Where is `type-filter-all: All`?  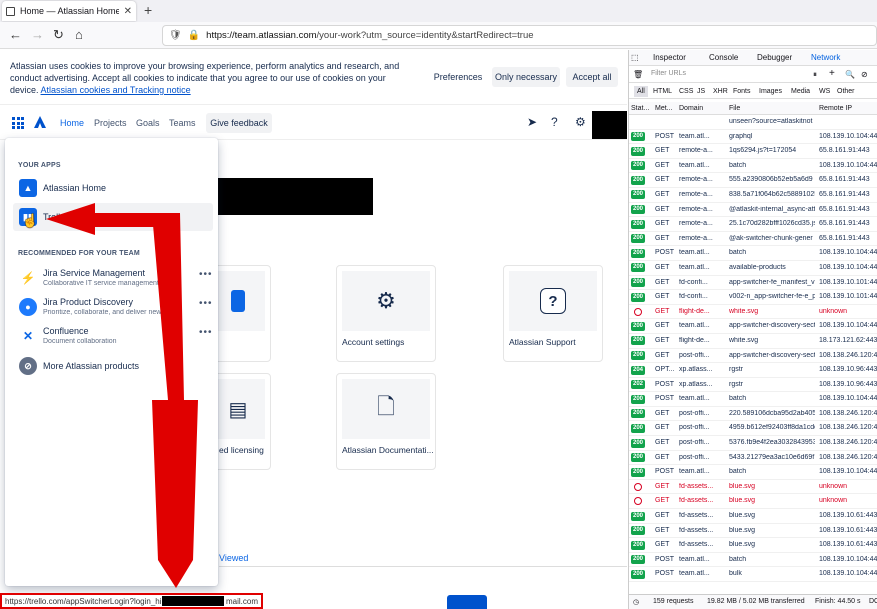
type-filter-all: All is located at coordinates (641, 91).